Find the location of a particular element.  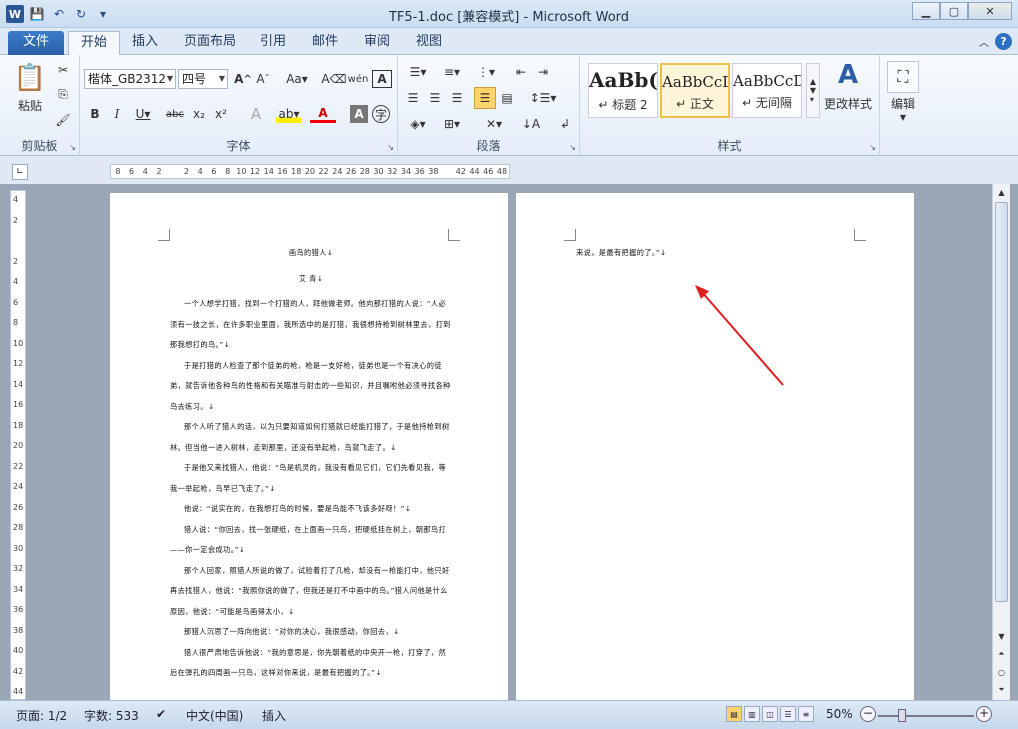

tab-selector-icon: ∟ is located at coordinates (20, 172).